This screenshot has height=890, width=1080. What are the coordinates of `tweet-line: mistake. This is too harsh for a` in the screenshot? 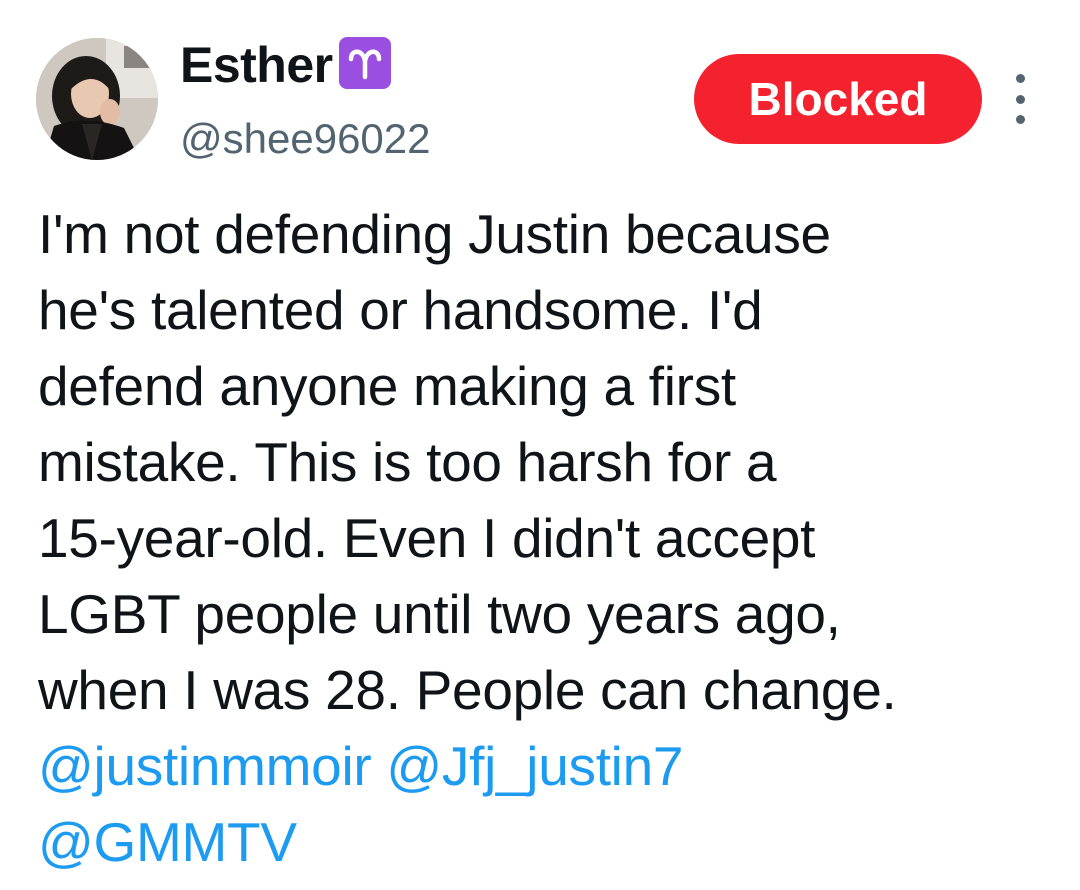 It's located at (407, 462).